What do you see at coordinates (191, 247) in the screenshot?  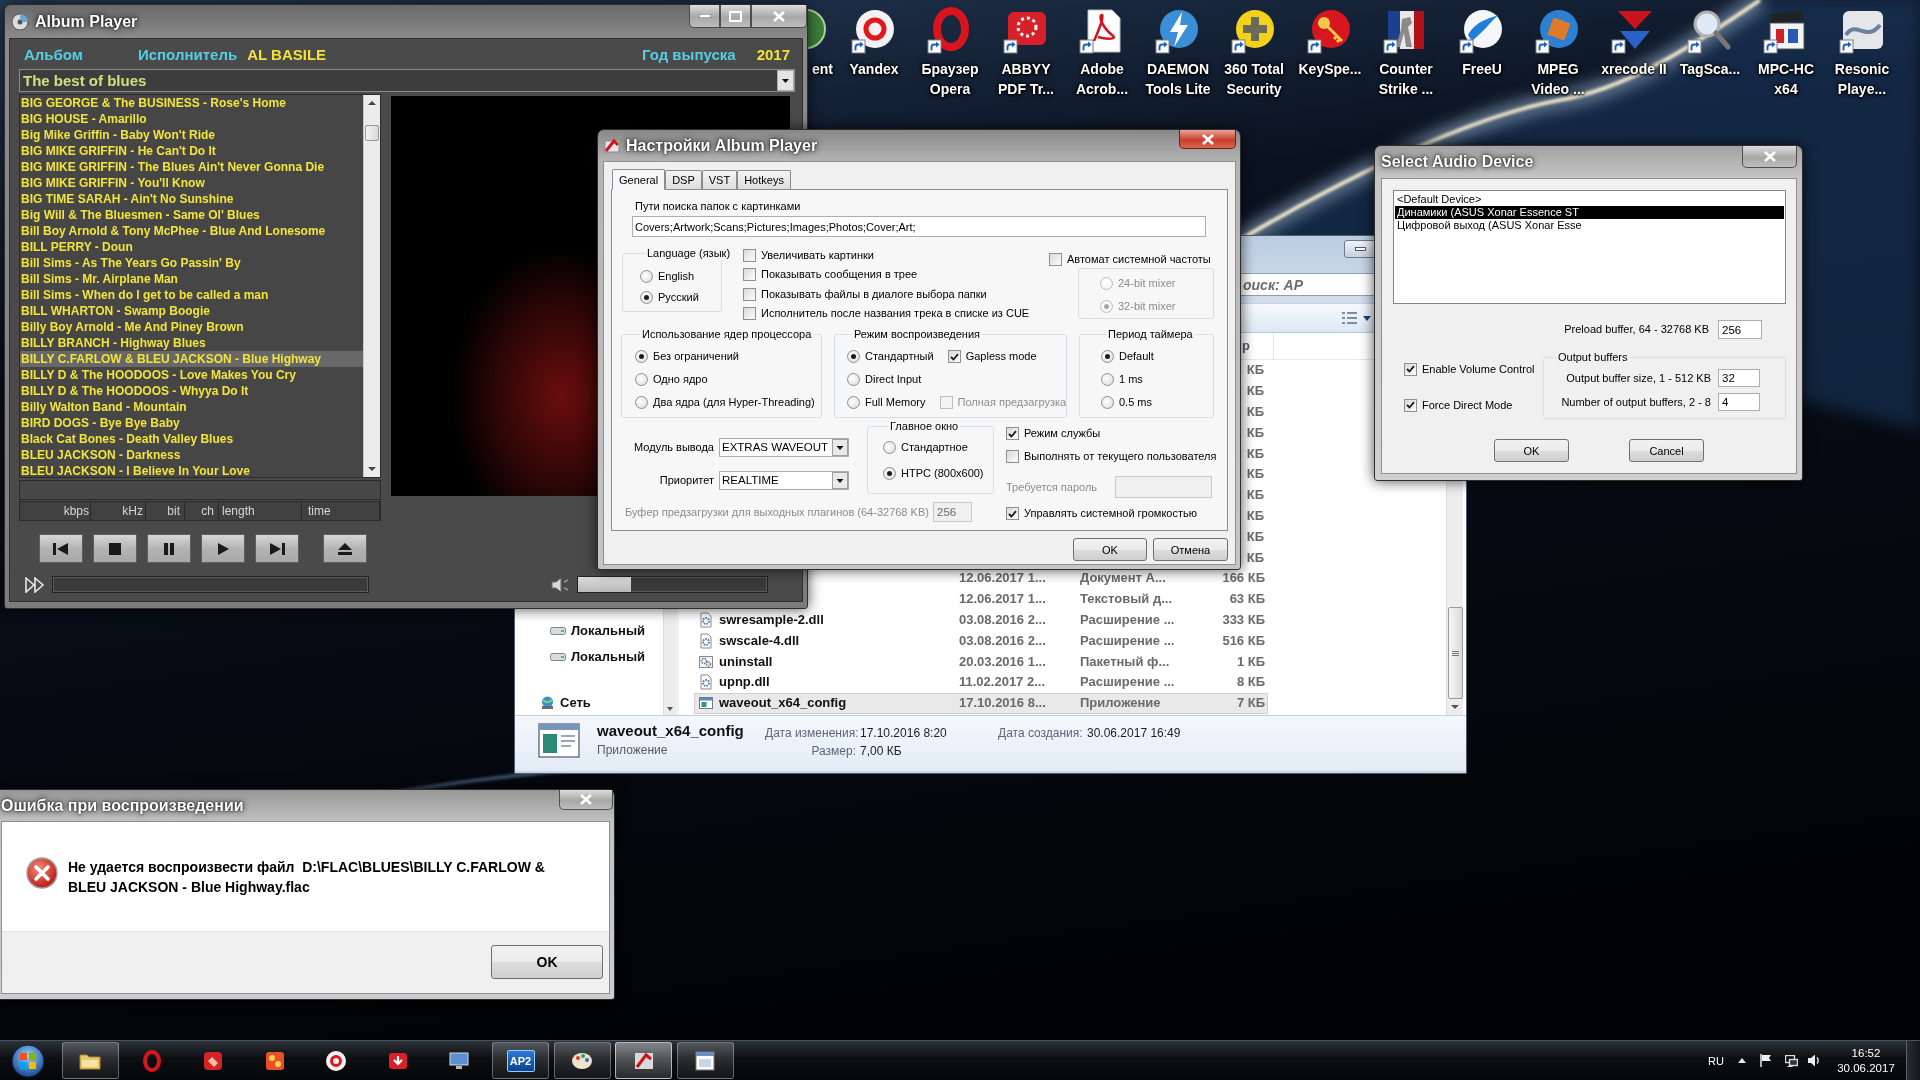 I see `track-item: BILL PERRY - Doun` at bounding box center [191, 247].